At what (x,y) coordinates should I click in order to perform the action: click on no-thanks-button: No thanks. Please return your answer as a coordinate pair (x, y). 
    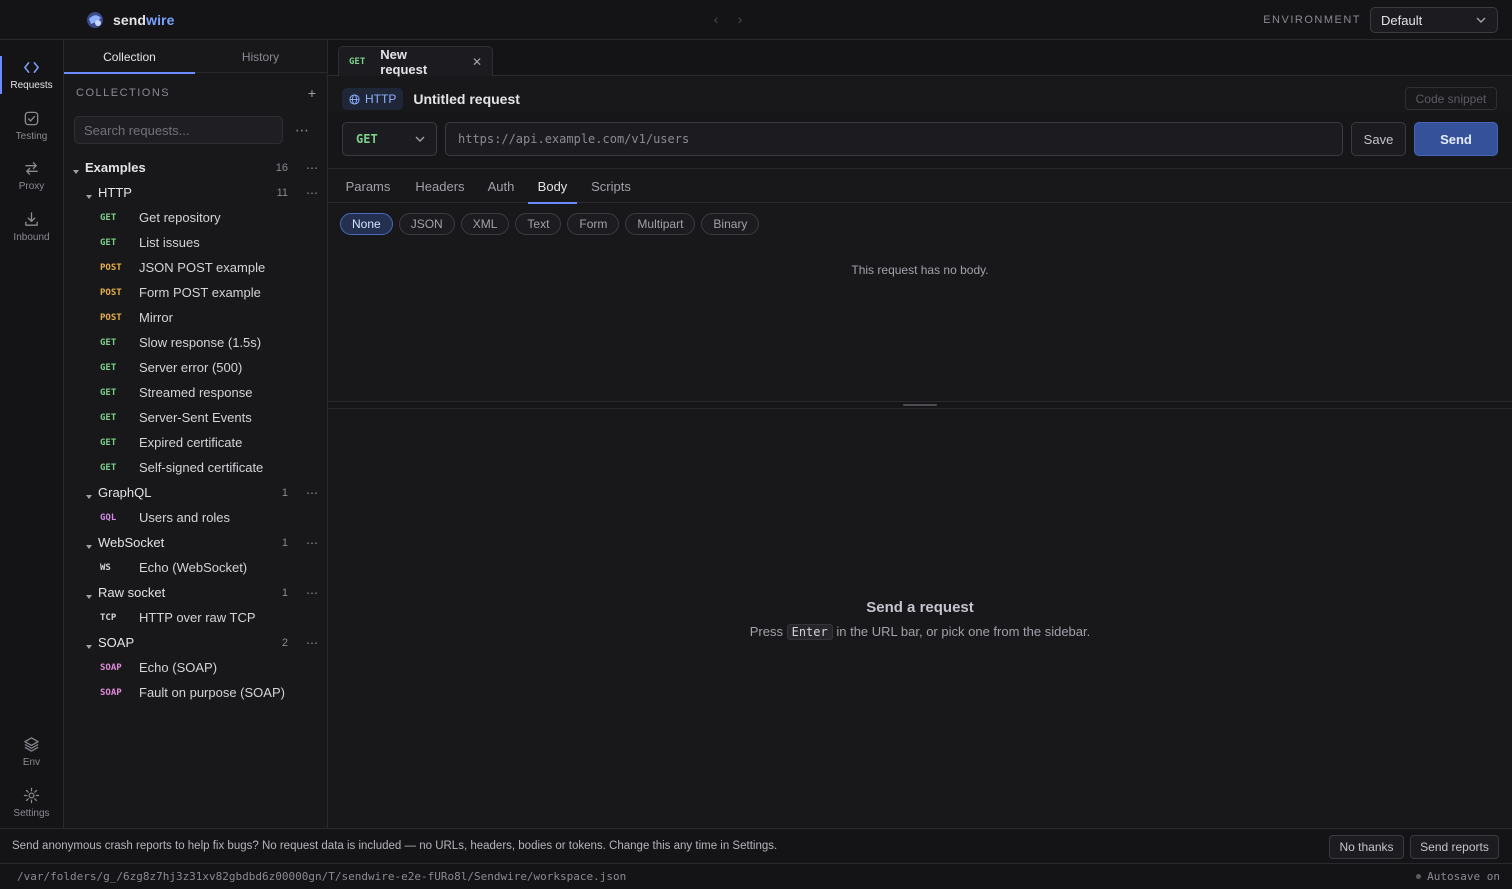
    Looking at the image, I should click on (1366, 847).